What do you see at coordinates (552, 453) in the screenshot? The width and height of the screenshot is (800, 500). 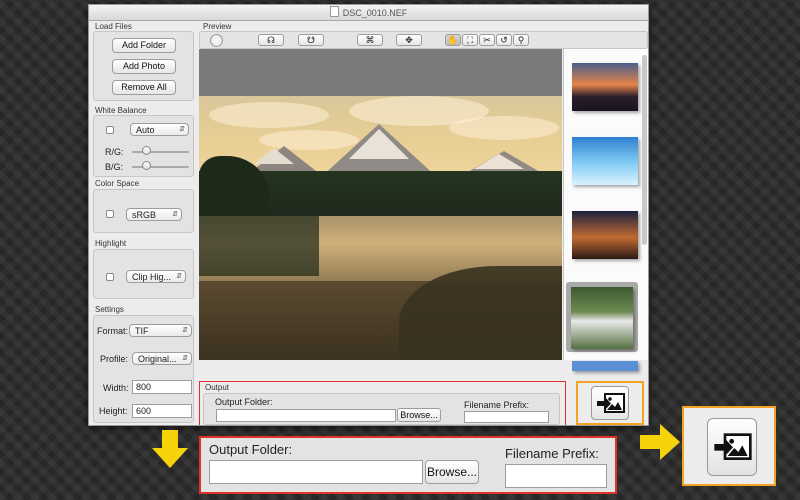 I see `zoom-filename-prefix-label: Filename Prefix:` at bounding box center [552, 453].